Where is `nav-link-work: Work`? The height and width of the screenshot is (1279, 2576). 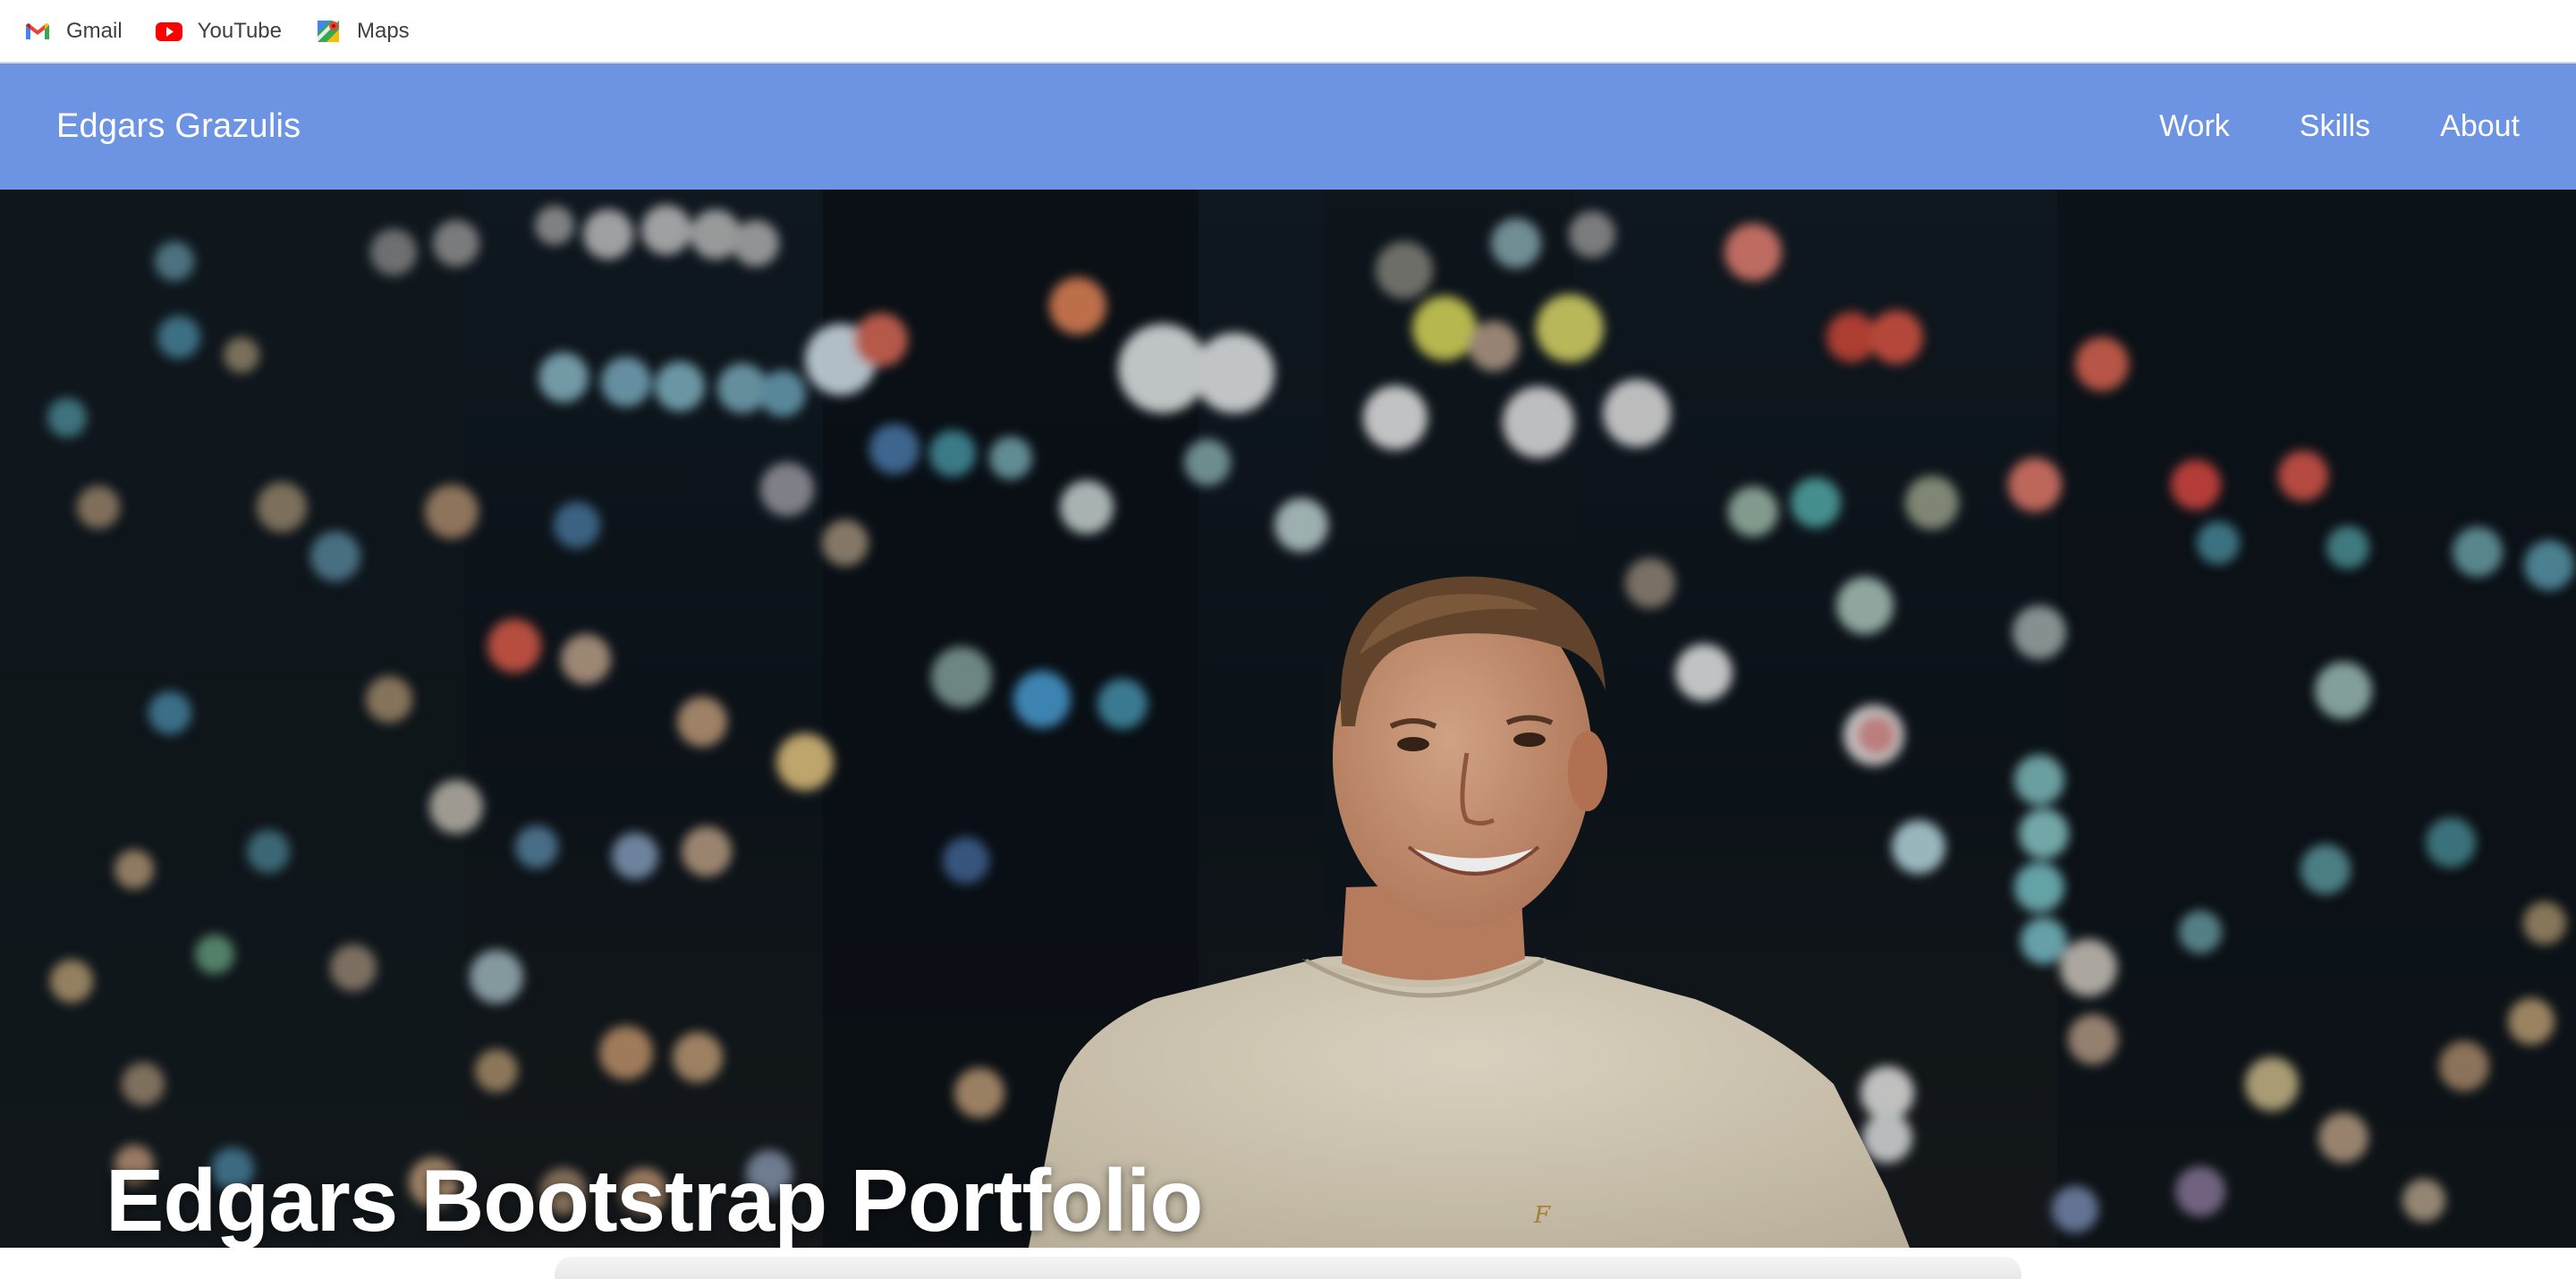 nav-link-work: Work is located at coordinates (2194, 127).